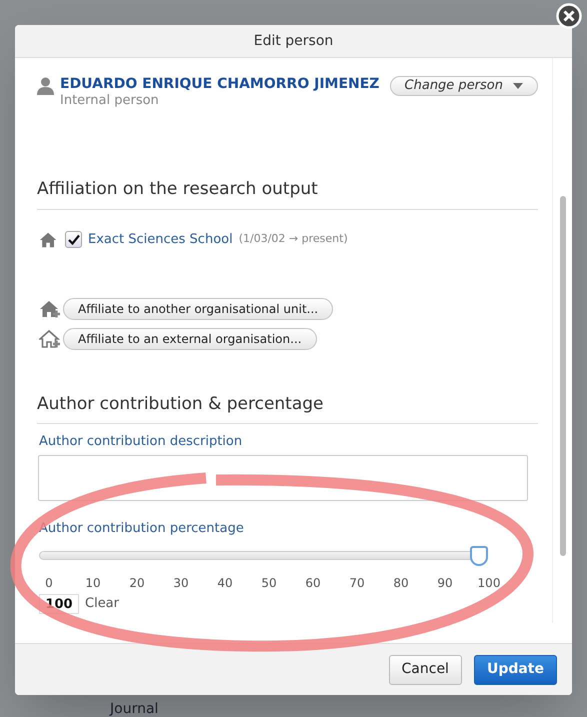  I want to click on person-name: EDUARDO ENRIQUE CHAMORRO JIMENEZ, so click(225, 84).